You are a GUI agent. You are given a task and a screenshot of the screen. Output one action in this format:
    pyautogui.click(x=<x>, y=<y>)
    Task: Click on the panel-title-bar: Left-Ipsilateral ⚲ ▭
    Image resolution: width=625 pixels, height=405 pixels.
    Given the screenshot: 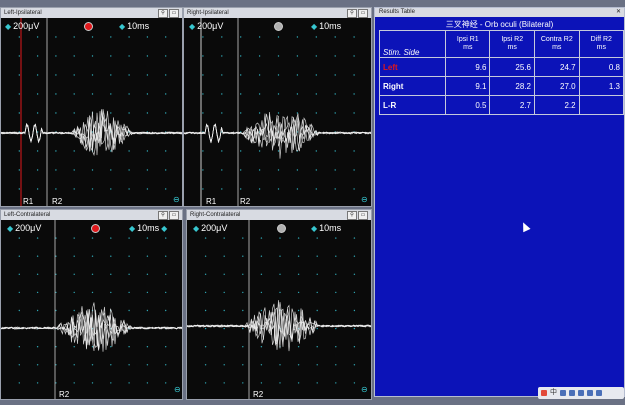 What is the action you would take?
    pyautogui.click(x=91, y=13)
    